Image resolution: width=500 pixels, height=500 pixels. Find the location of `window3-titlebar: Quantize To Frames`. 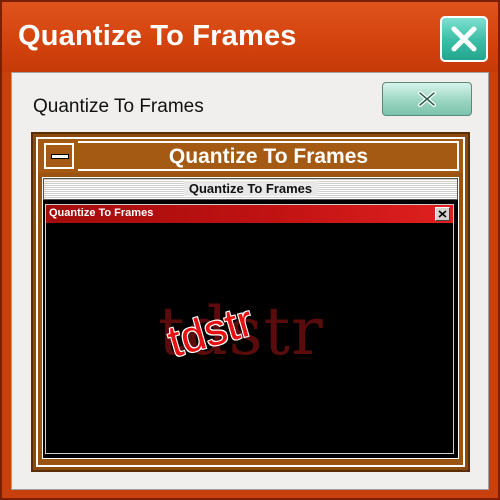

window3-titlebar: Quantize To Frames is located at coordinates (250, 156).